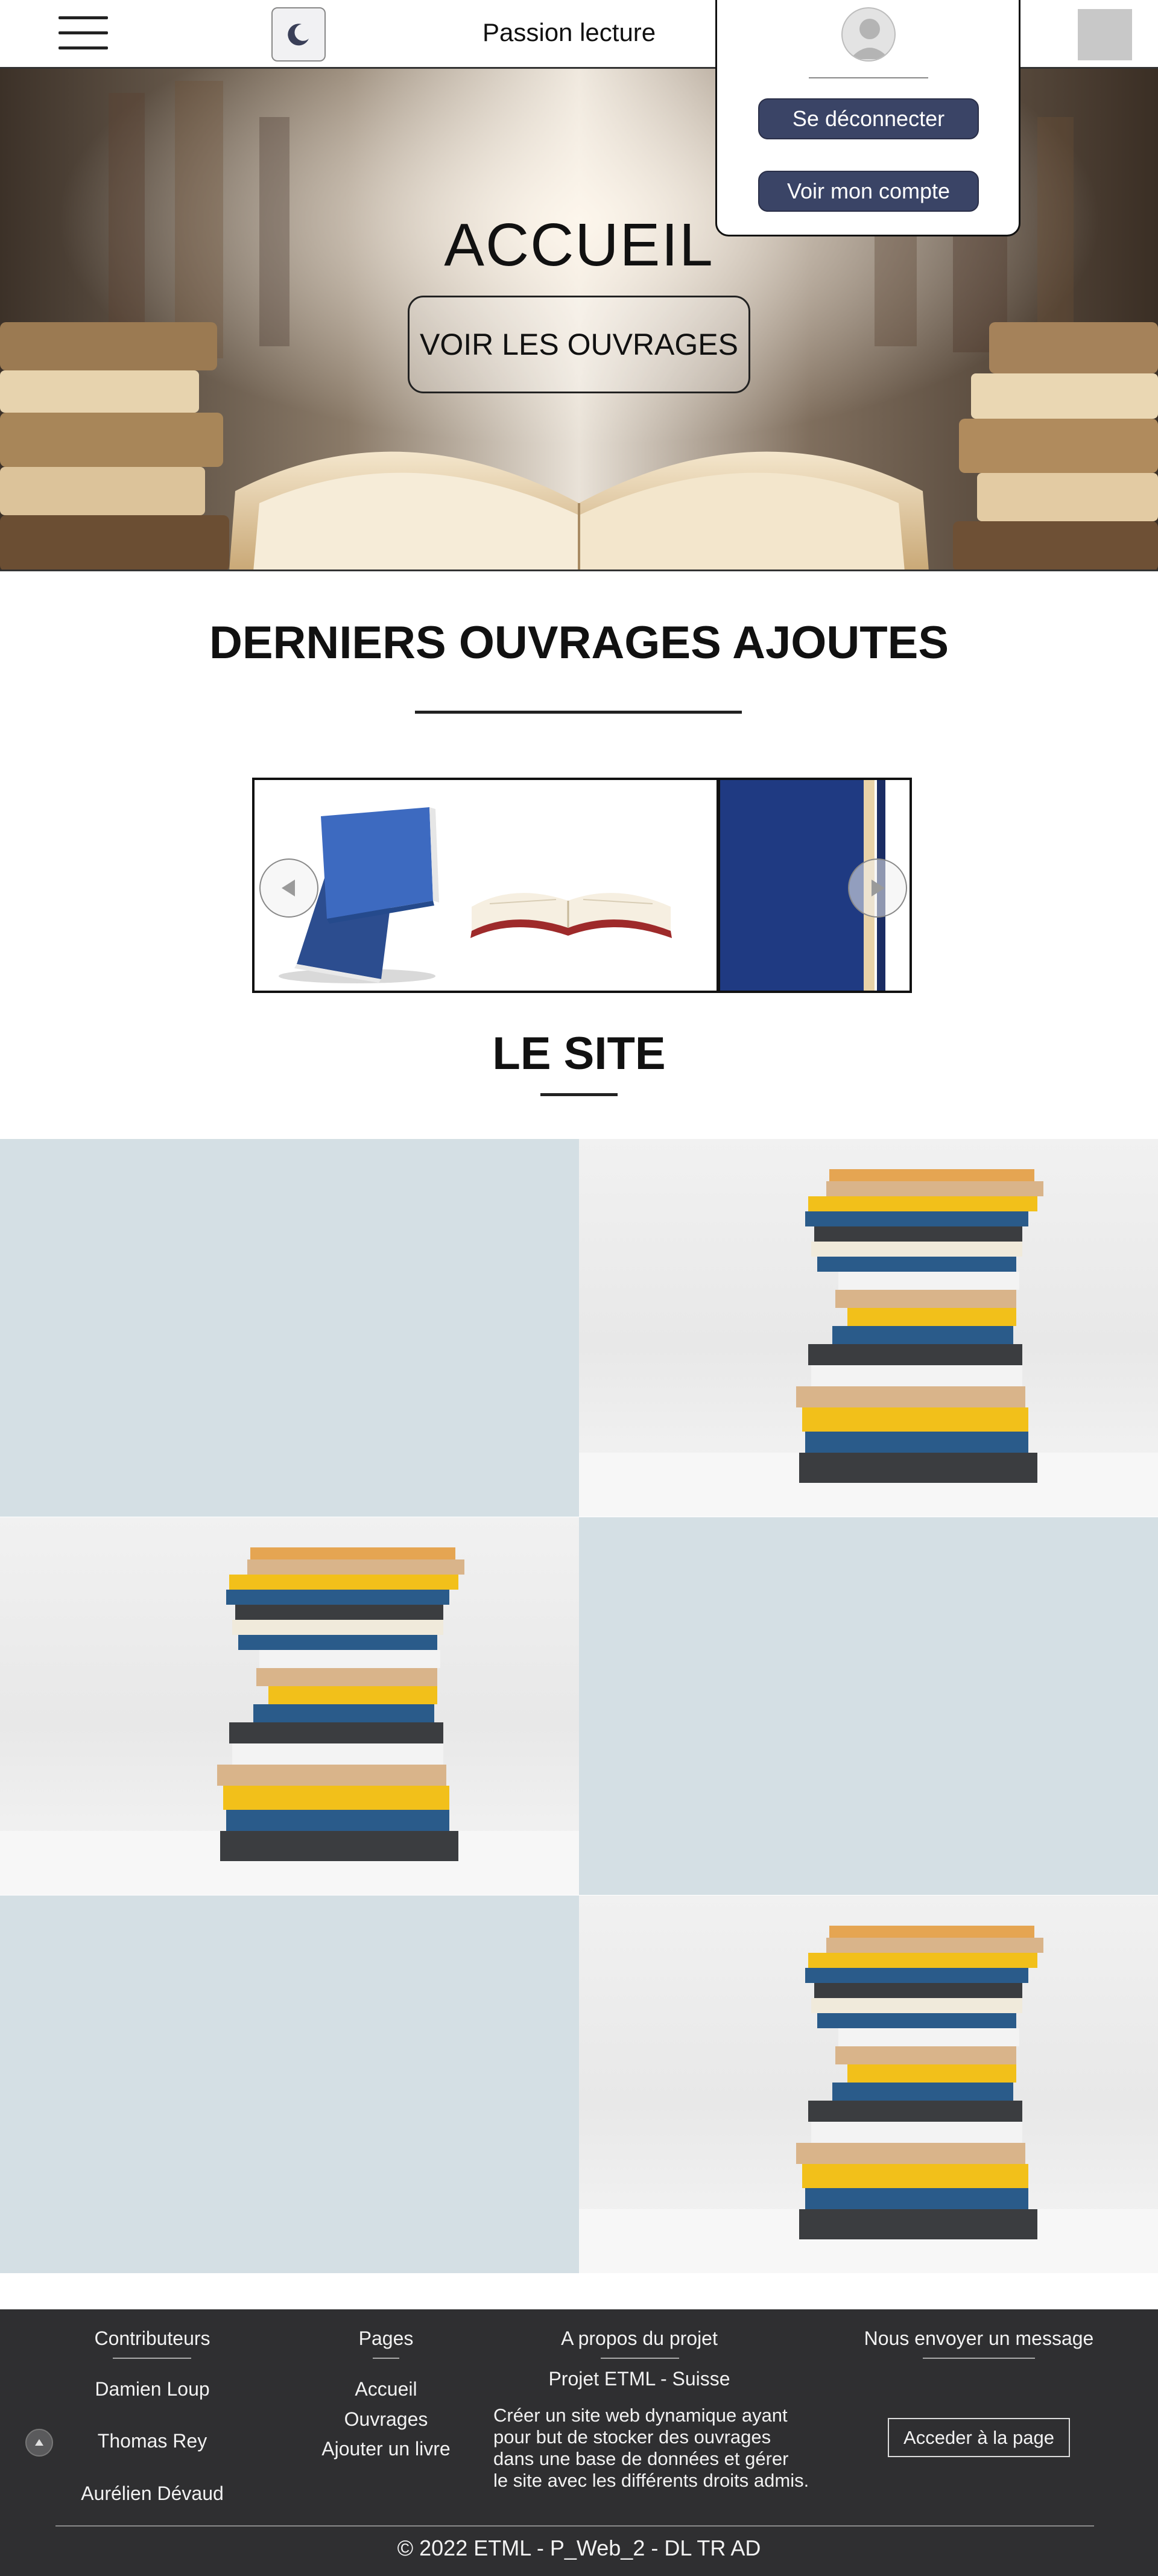 The image size is (1158, 2576). What do you see at coordinates (639, 2338) in the screenshot?
I see `footer-about-title: A propos du projet` at bounding box center [639, 2338].